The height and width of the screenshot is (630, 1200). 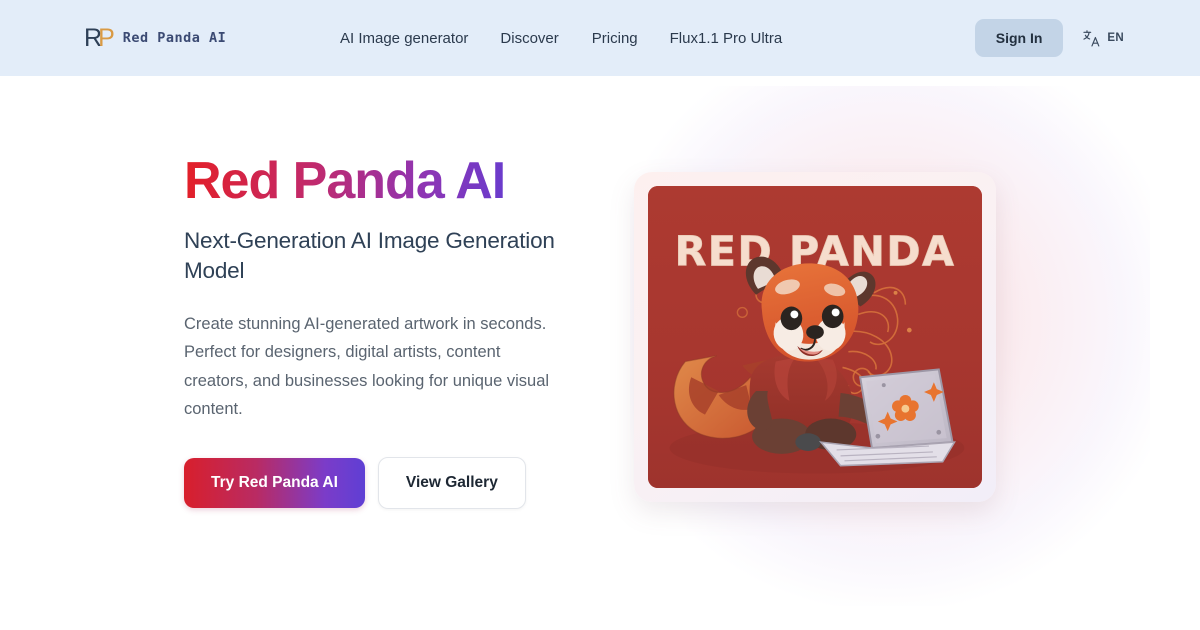 I want to click on header-actions: Sign In EN, so click(x=1049, y=38).